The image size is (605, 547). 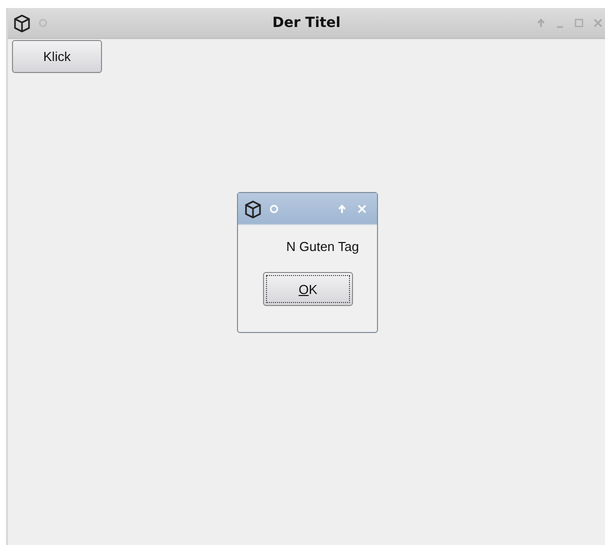 I want to click on klick-button: Klick, so click(x=57, y=56).